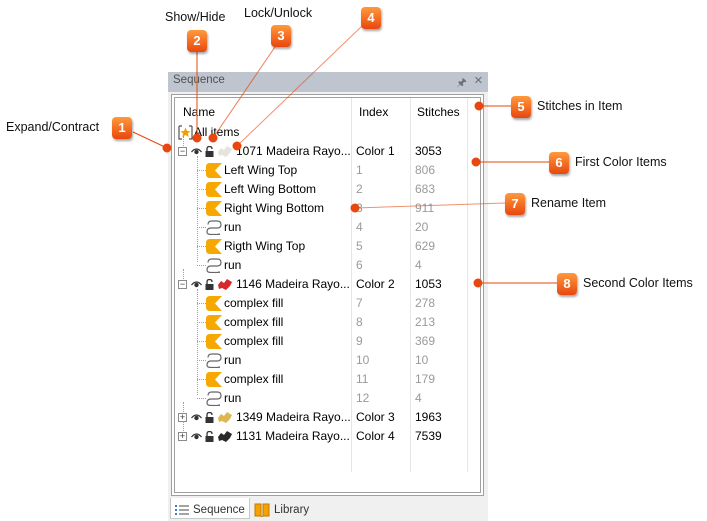  I want to click on sequence-item-row: complex fill 9 369, so click(327, 341).